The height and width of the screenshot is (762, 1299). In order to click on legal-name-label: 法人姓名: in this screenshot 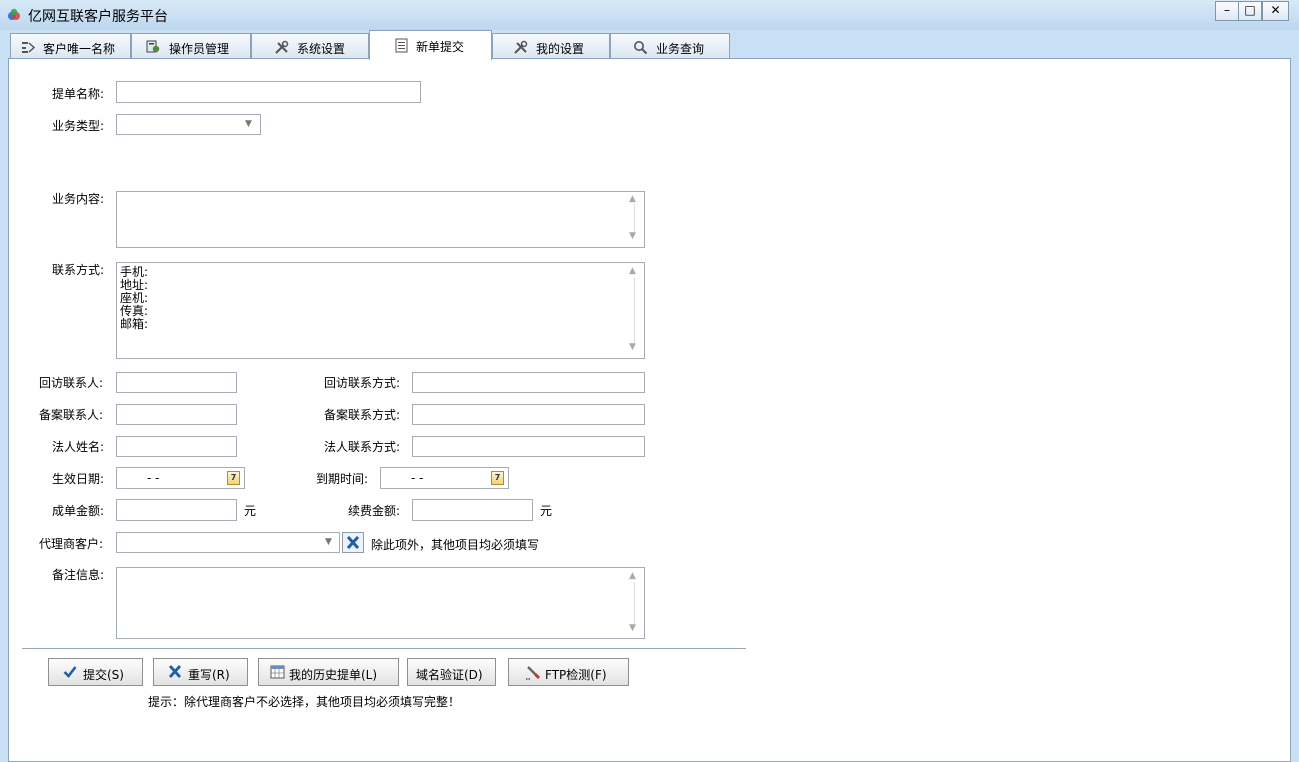, I will do `click(78, 447)`.